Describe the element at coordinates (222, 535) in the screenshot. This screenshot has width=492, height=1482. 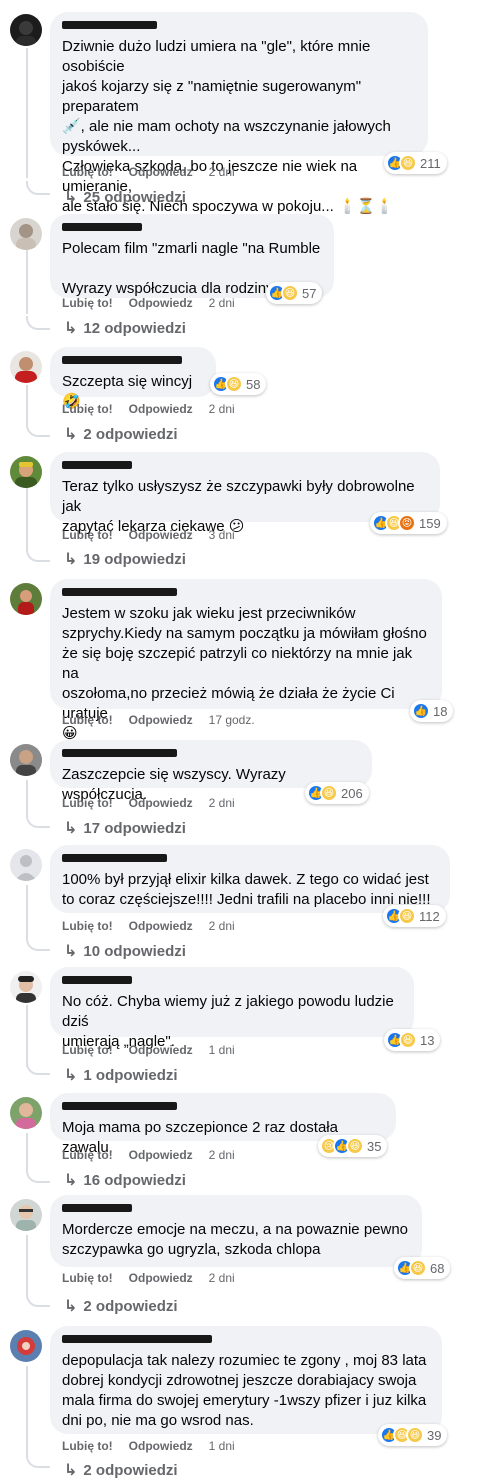
I see `timestamp: 3 dni` at that location.